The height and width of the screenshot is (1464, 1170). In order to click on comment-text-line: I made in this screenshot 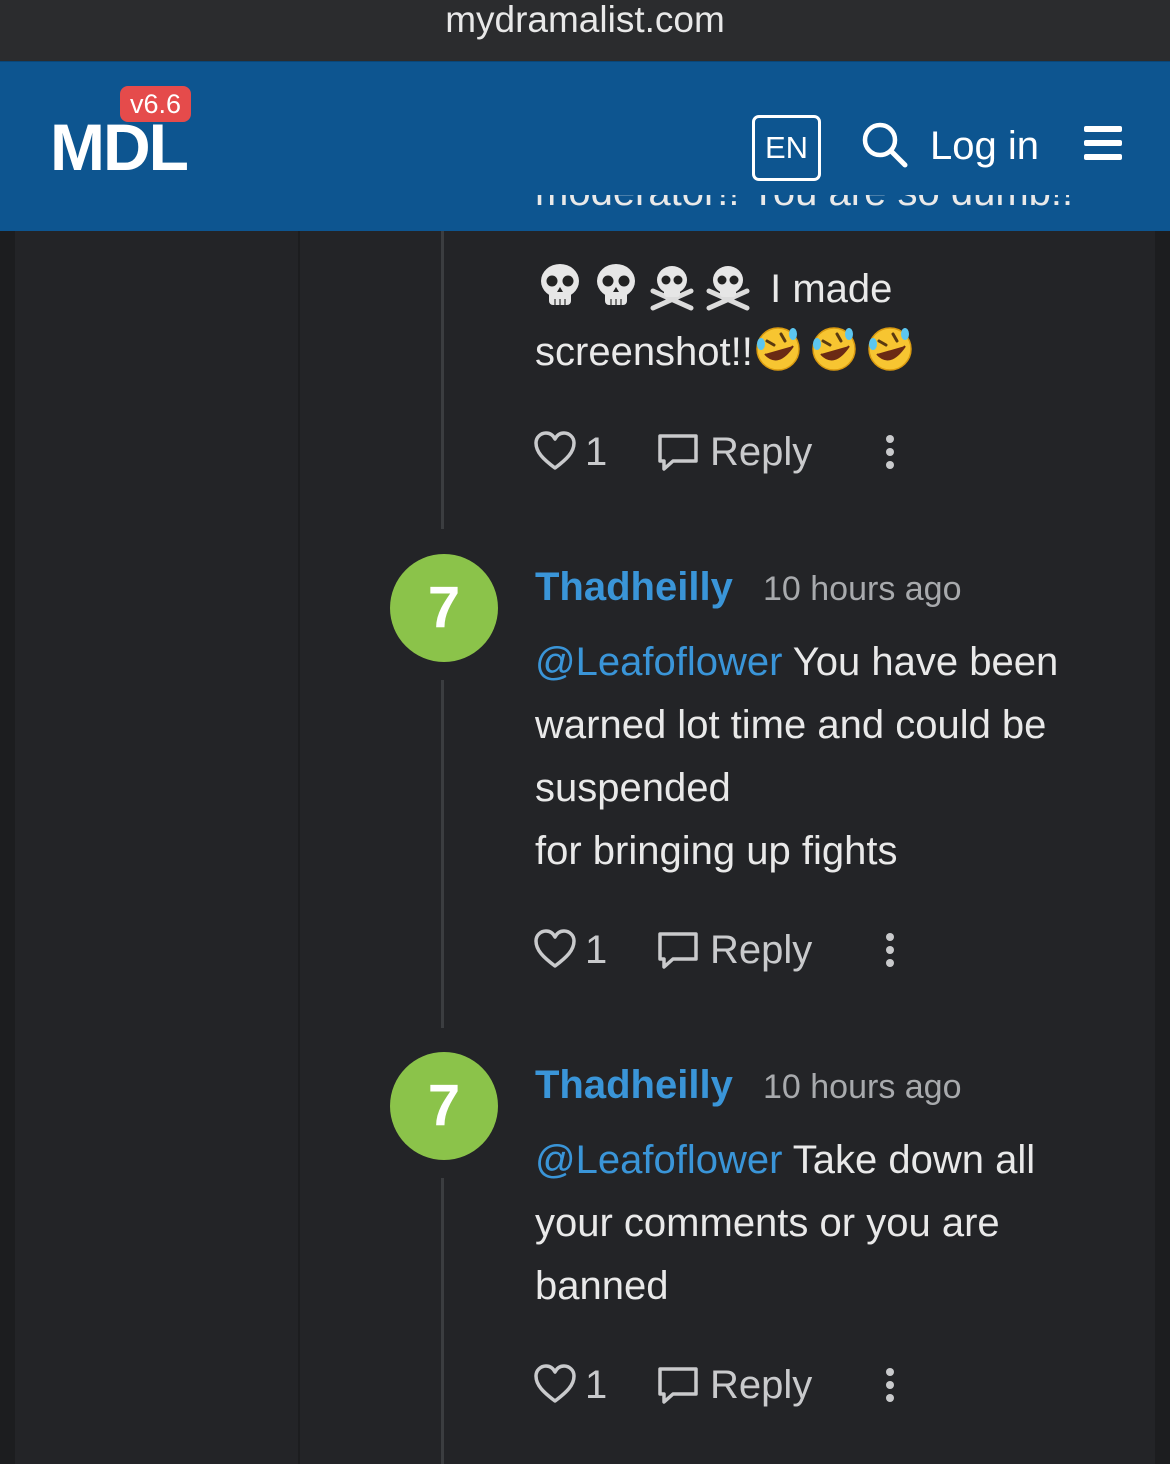, I will do `click(826, 289)`.